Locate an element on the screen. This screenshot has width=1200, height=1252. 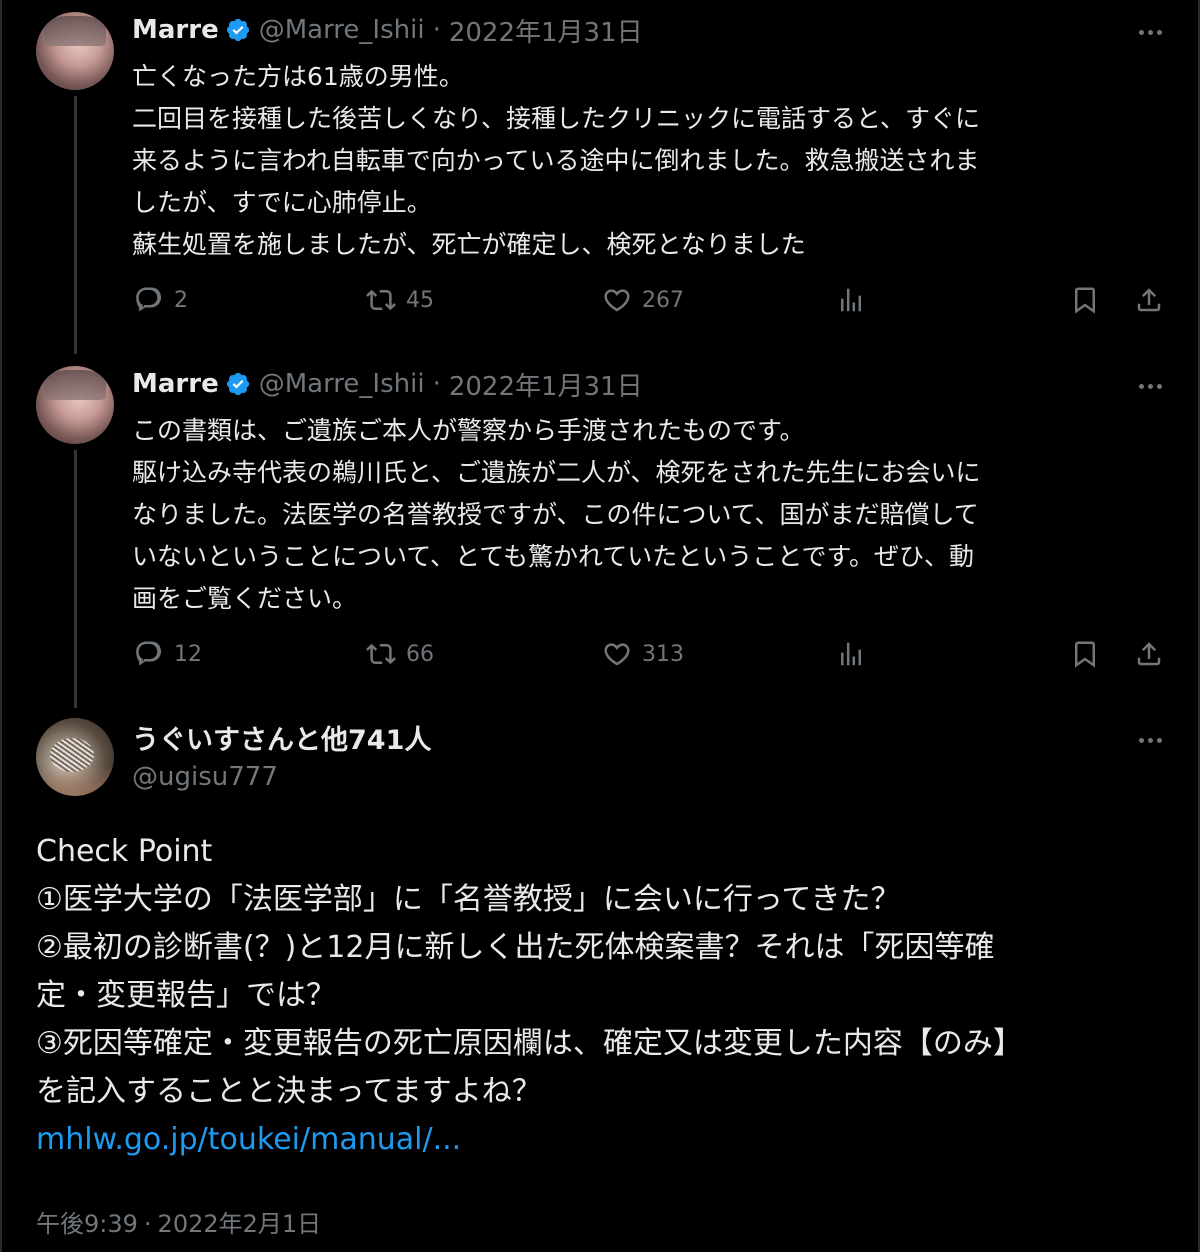
tweet-timestamp: 午後9:39 · 2022年2月1日 is located at coordinates (178, 1221).